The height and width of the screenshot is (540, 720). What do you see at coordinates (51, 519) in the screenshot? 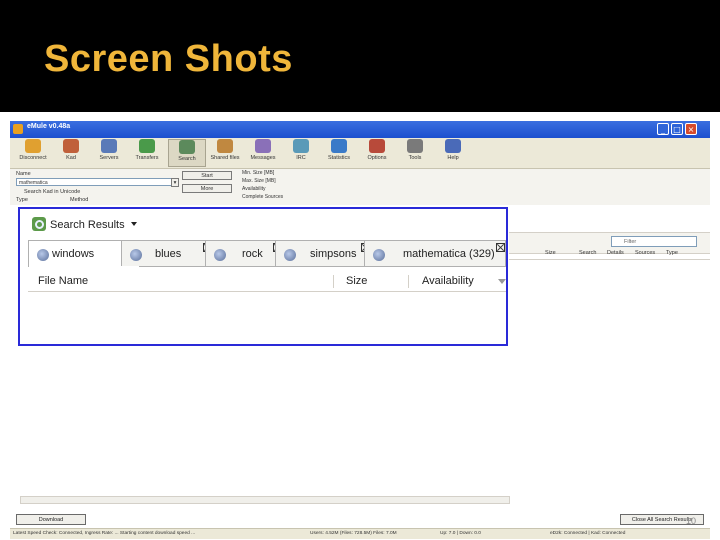
I see `download-button: Download` at bounding box center [51, 519].